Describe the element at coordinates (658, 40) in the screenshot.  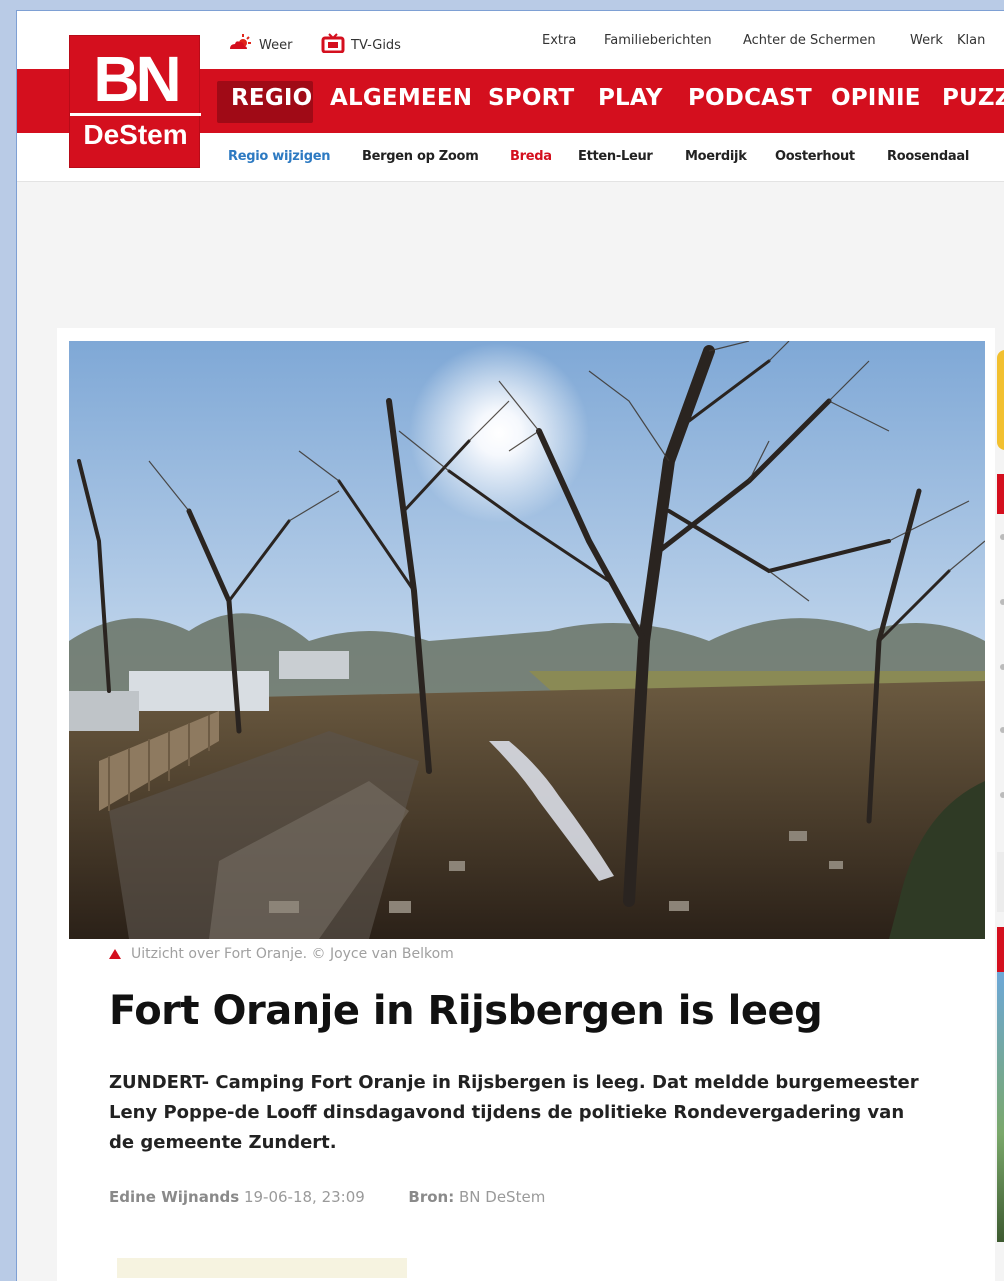
I see `topbar-link-familieberichten: Familieberichten` at that location.